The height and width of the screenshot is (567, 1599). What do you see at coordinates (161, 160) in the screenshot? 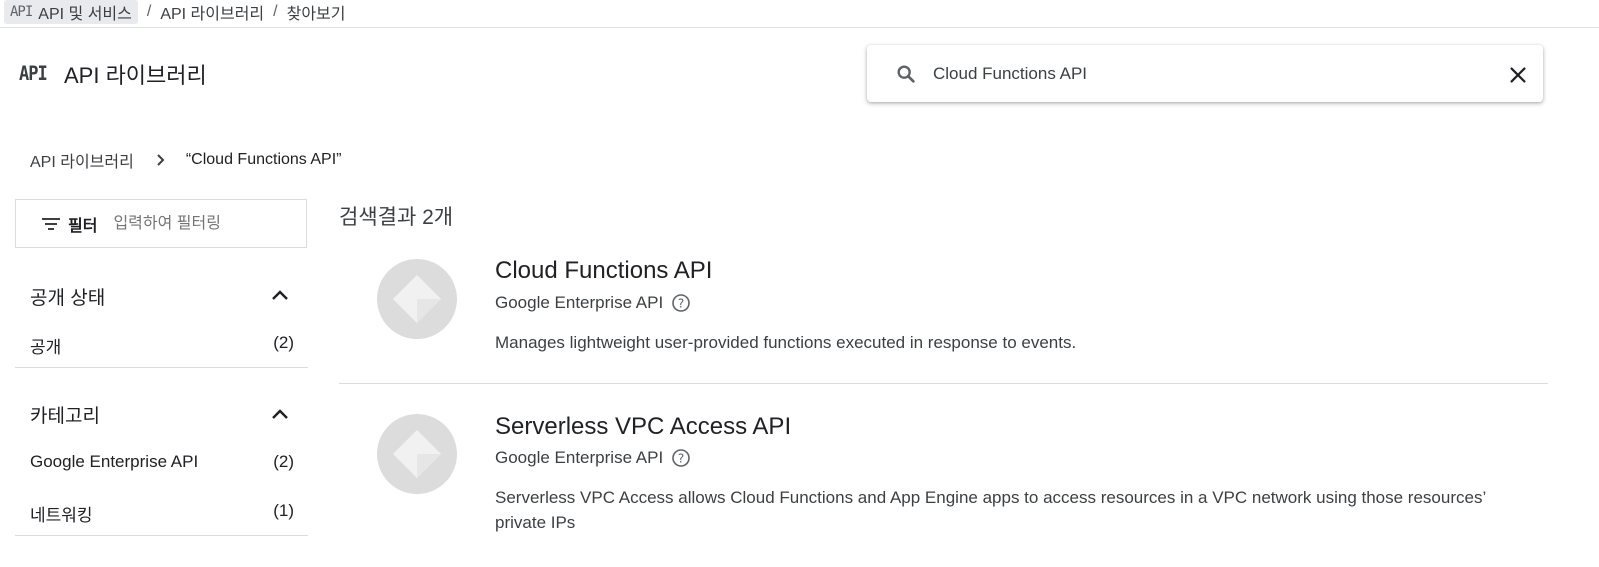
I see `chevron-right-icon` at bounding box center [161, 160].